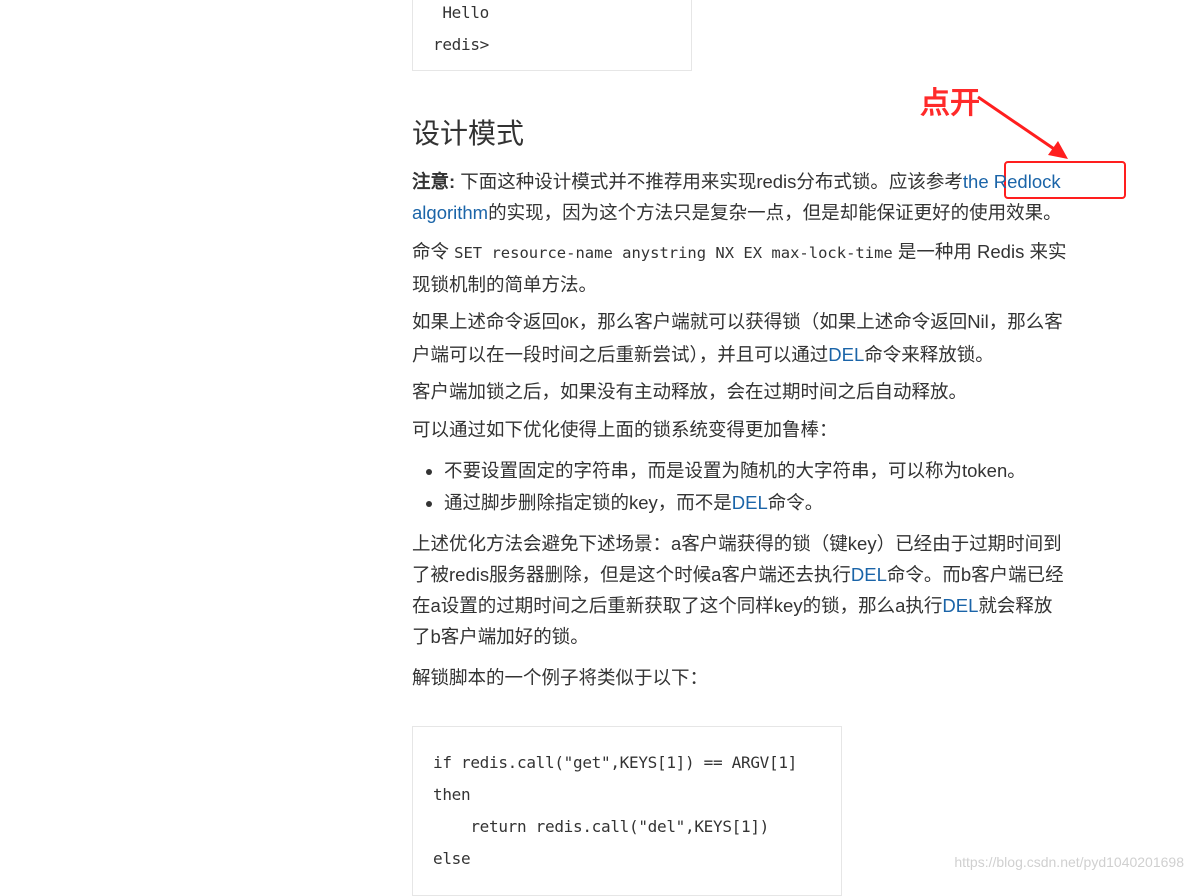 Image resolution: width=1194 pixels, height=896 pixels. What do you see at coordinates (1022, 127) in the screenshot?
I see `annotation-arrow-icon` at bounding box center [1022, 127].